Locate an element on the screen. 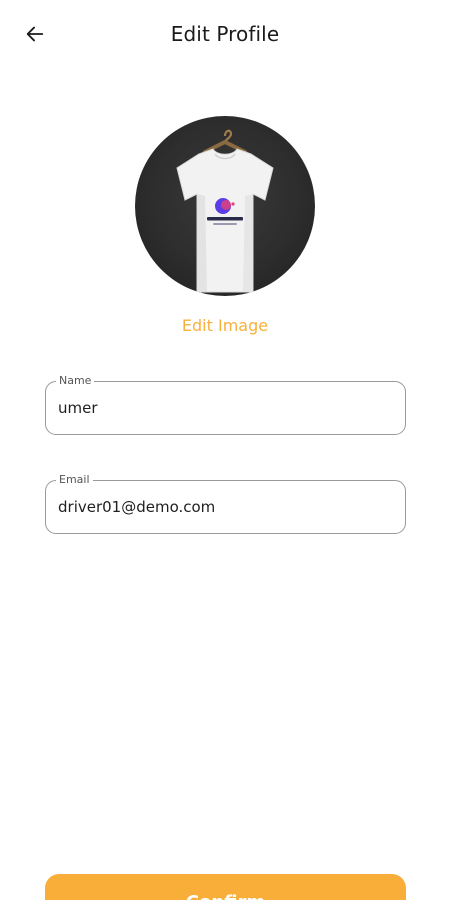 The height and width of the screenshot is (900, 450). profile-avatar is located at coordinates (225, 206).